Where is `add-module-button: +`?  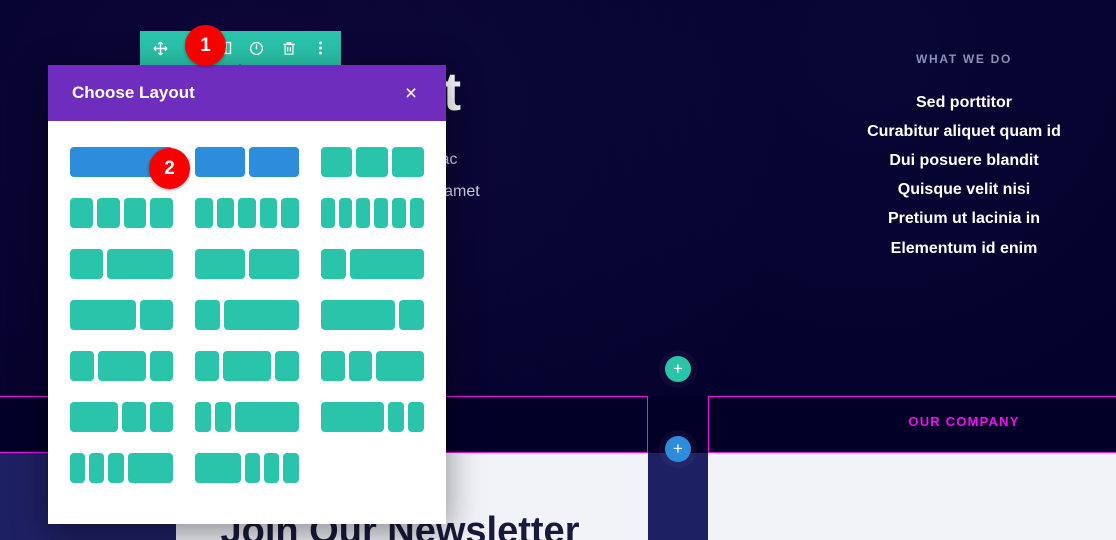
add-module-button: + is located at coordinates (678, 449).